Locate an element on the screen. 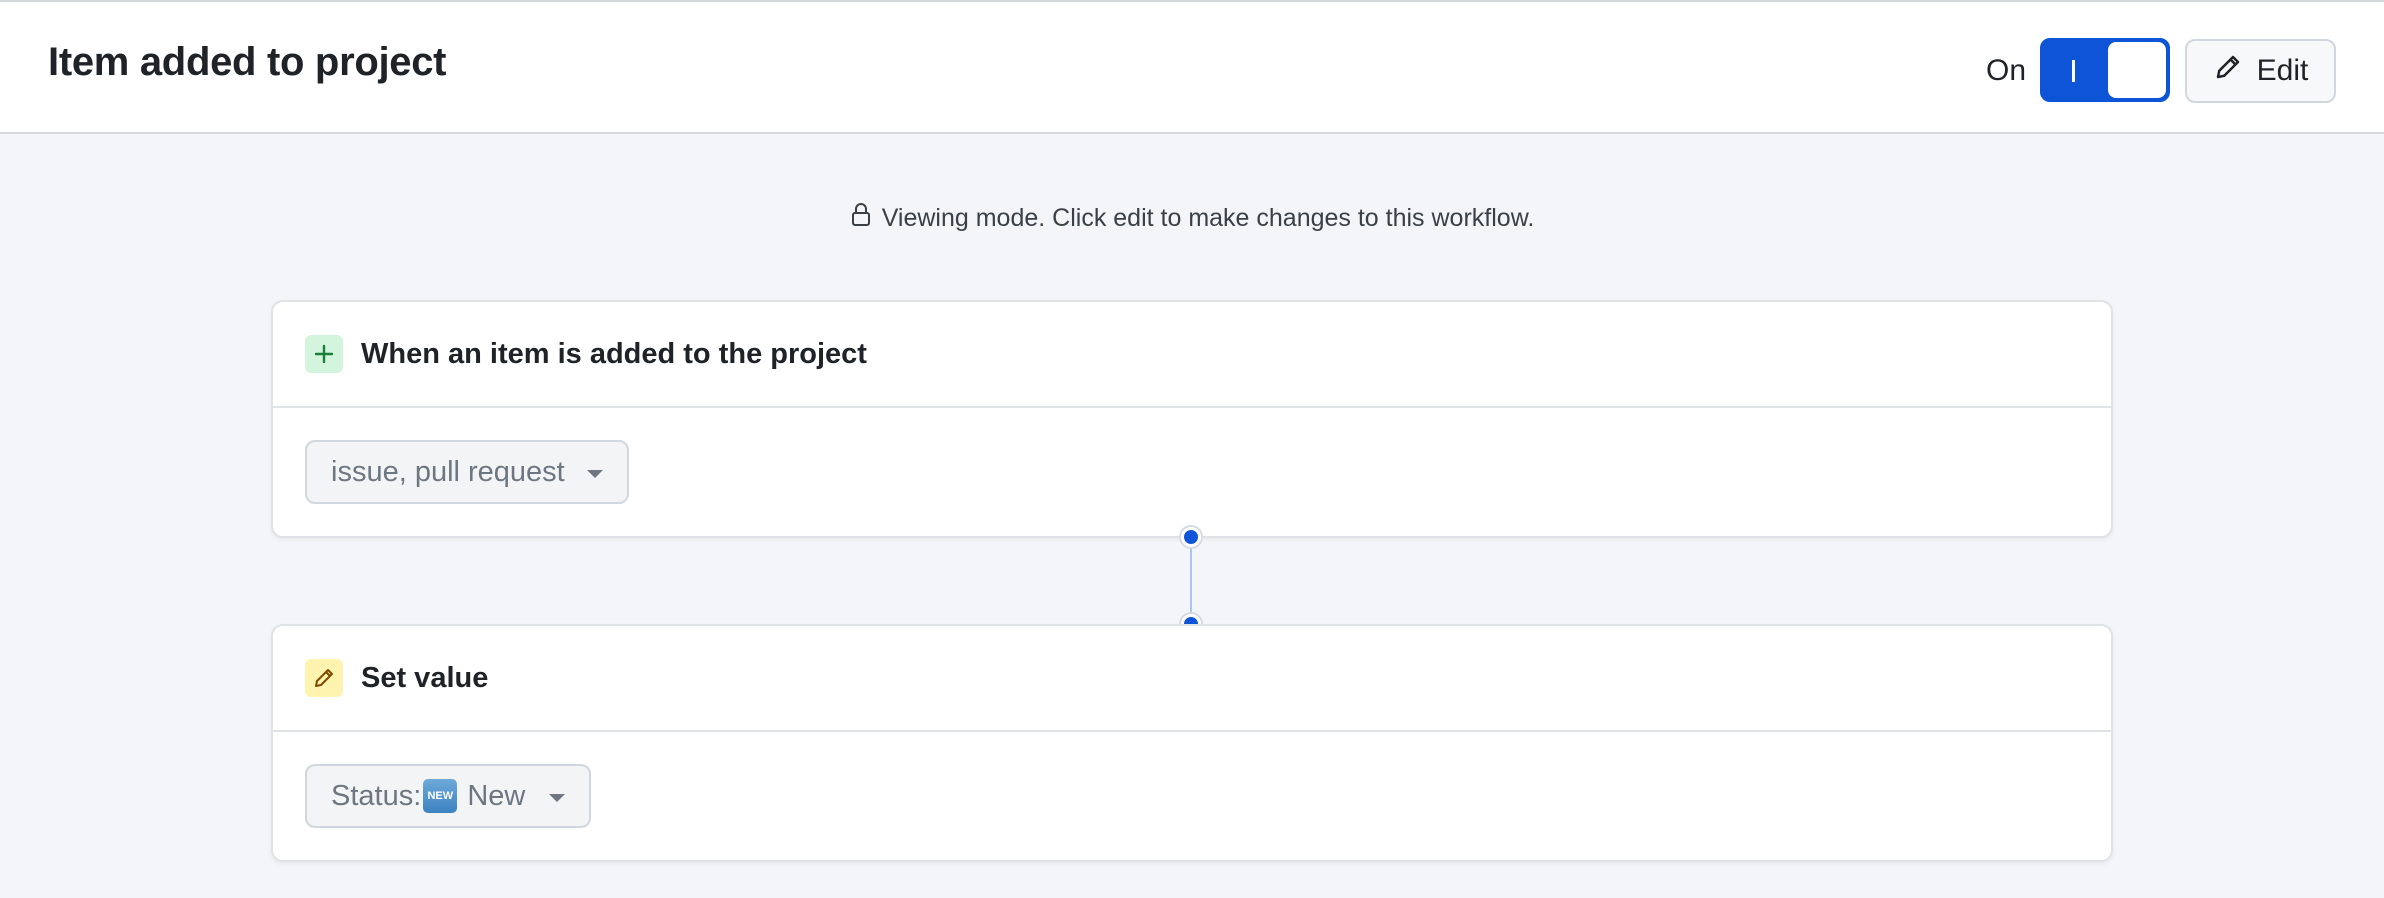 This screenshot has width=2384, height=898. status-value-dropdown: Status: NEW New is located at coordinates (448, 796).